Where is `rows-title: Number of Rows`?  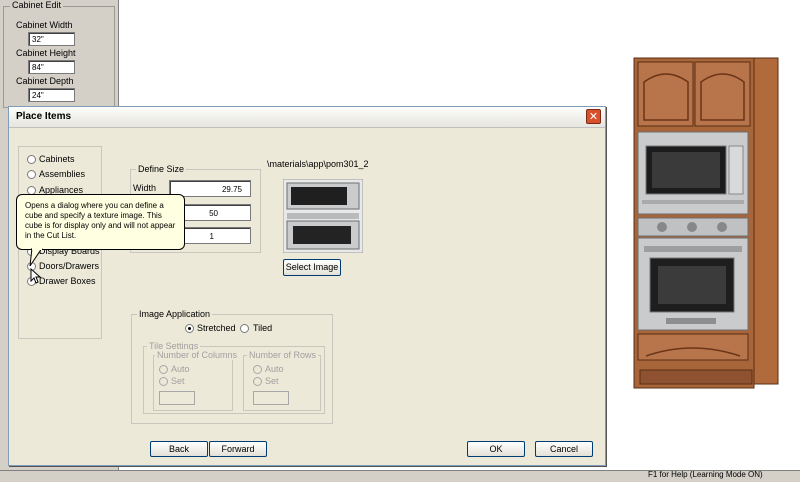 rows-title: Number of Rows is located at coordinates (283, 355).